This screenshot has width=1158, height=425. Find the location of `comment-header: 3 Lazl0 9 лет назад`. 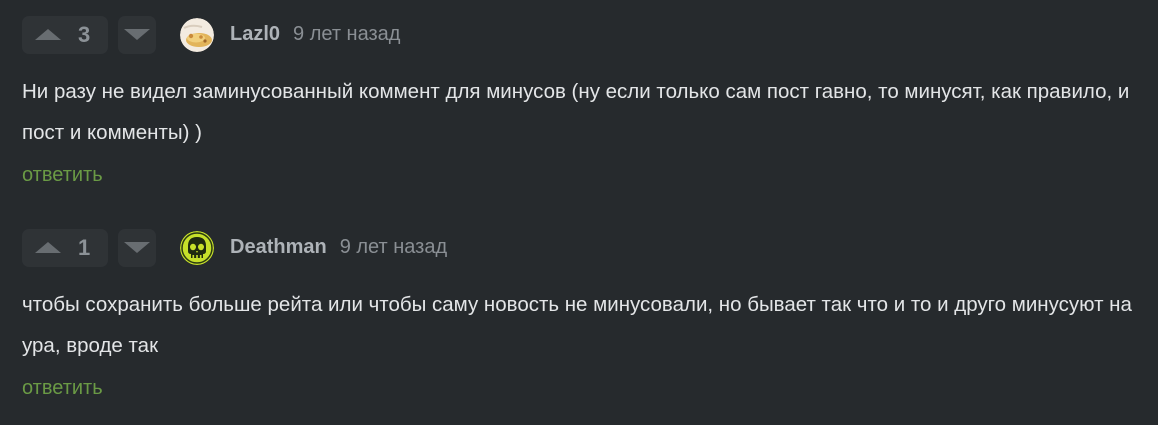

comment-header: 3 Lazl0 9 лет назад is located at coordinates (587, 34).